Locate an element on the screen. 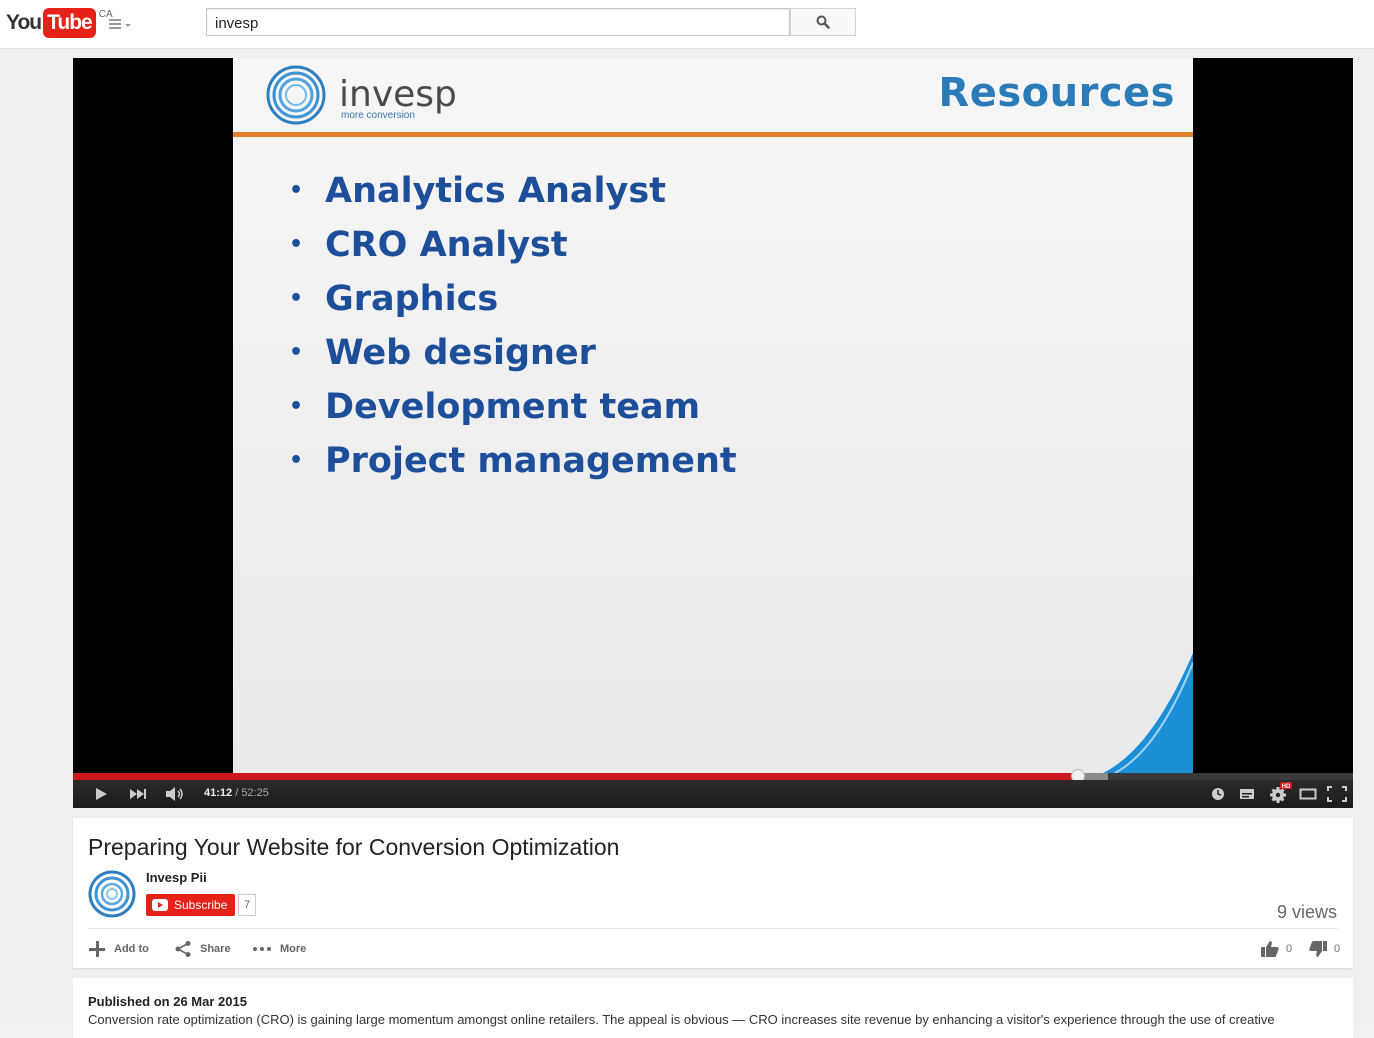 This screenshot has height=1038, width=1374. add-icon is located at coordinates (97, 949).